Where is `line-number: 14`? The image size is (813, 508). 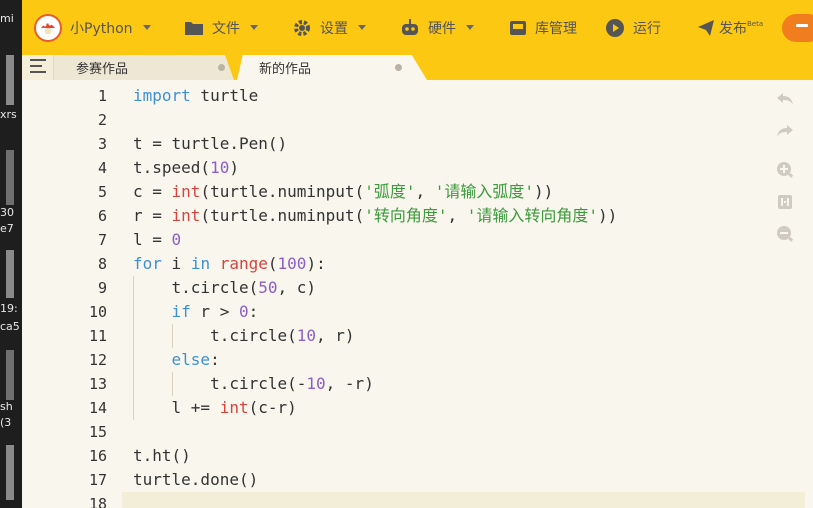
line-number: 14 is located at coordinates (97, 408).